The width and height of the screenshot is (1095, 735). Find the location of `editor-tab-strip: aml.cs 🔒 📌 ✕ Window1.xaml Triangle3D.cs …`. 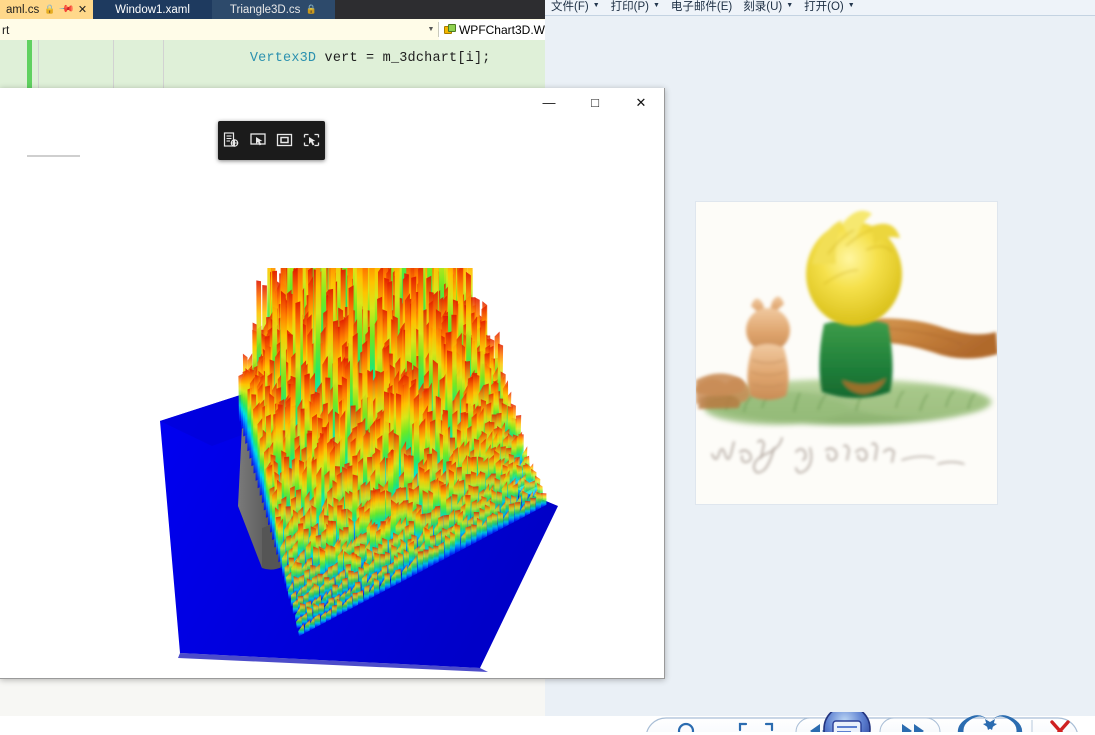

editor-tab-strip: aml.cs 🔒 📌 ✕ Window1.xaml Triangle3D.cs … is located at coordinates (272, 9).